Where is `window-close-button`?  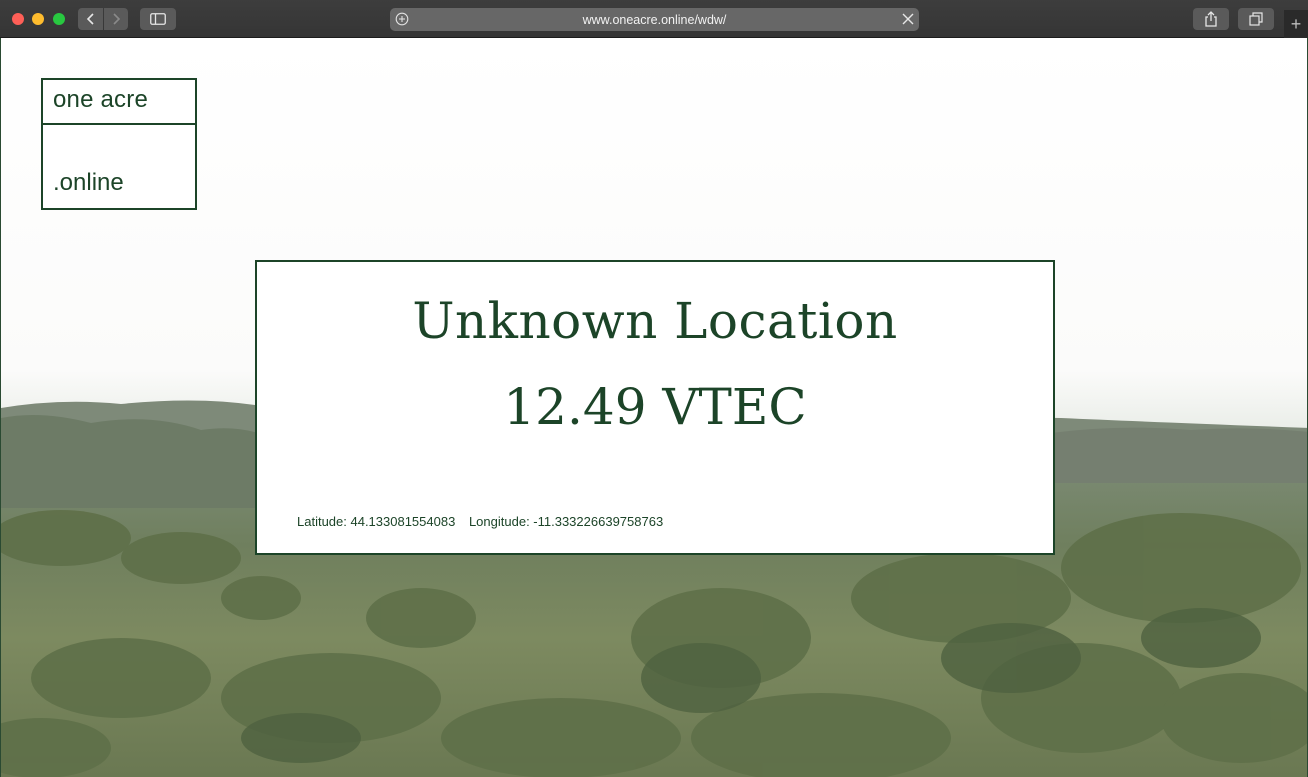 window-close-button is located at coordinates (18, 19).